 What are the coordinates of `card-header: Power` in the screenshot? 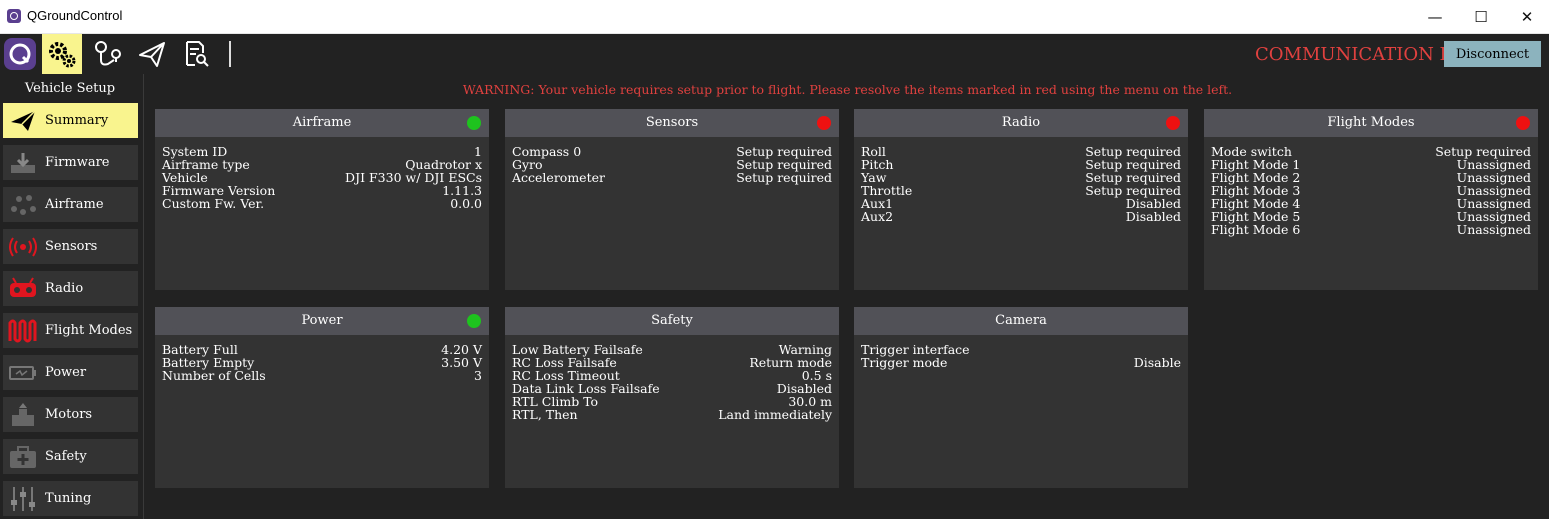 It's located at (322, 321).